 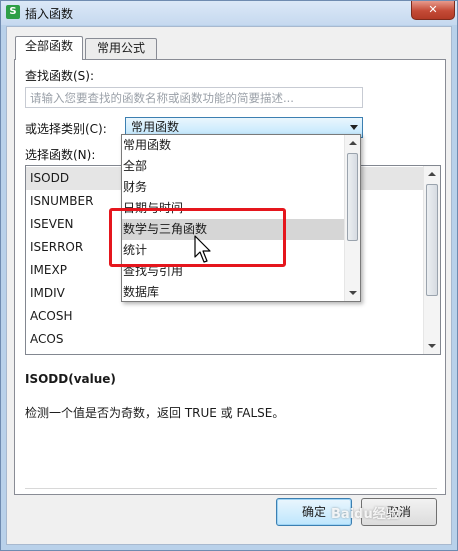 I want to click on function-description: 检测一个值是否为奇数，返回 TRUE 或 FALSE。, so click(x=155, y=413).